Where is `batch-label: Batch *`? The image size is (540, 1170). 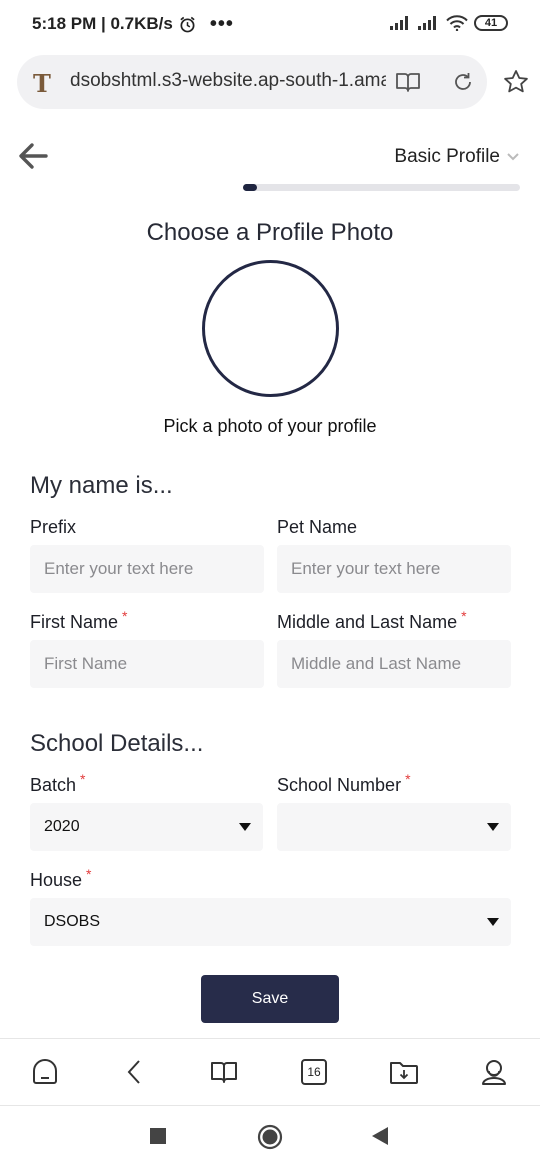 batch-label: Batch * is located at coordinates (58, 783).